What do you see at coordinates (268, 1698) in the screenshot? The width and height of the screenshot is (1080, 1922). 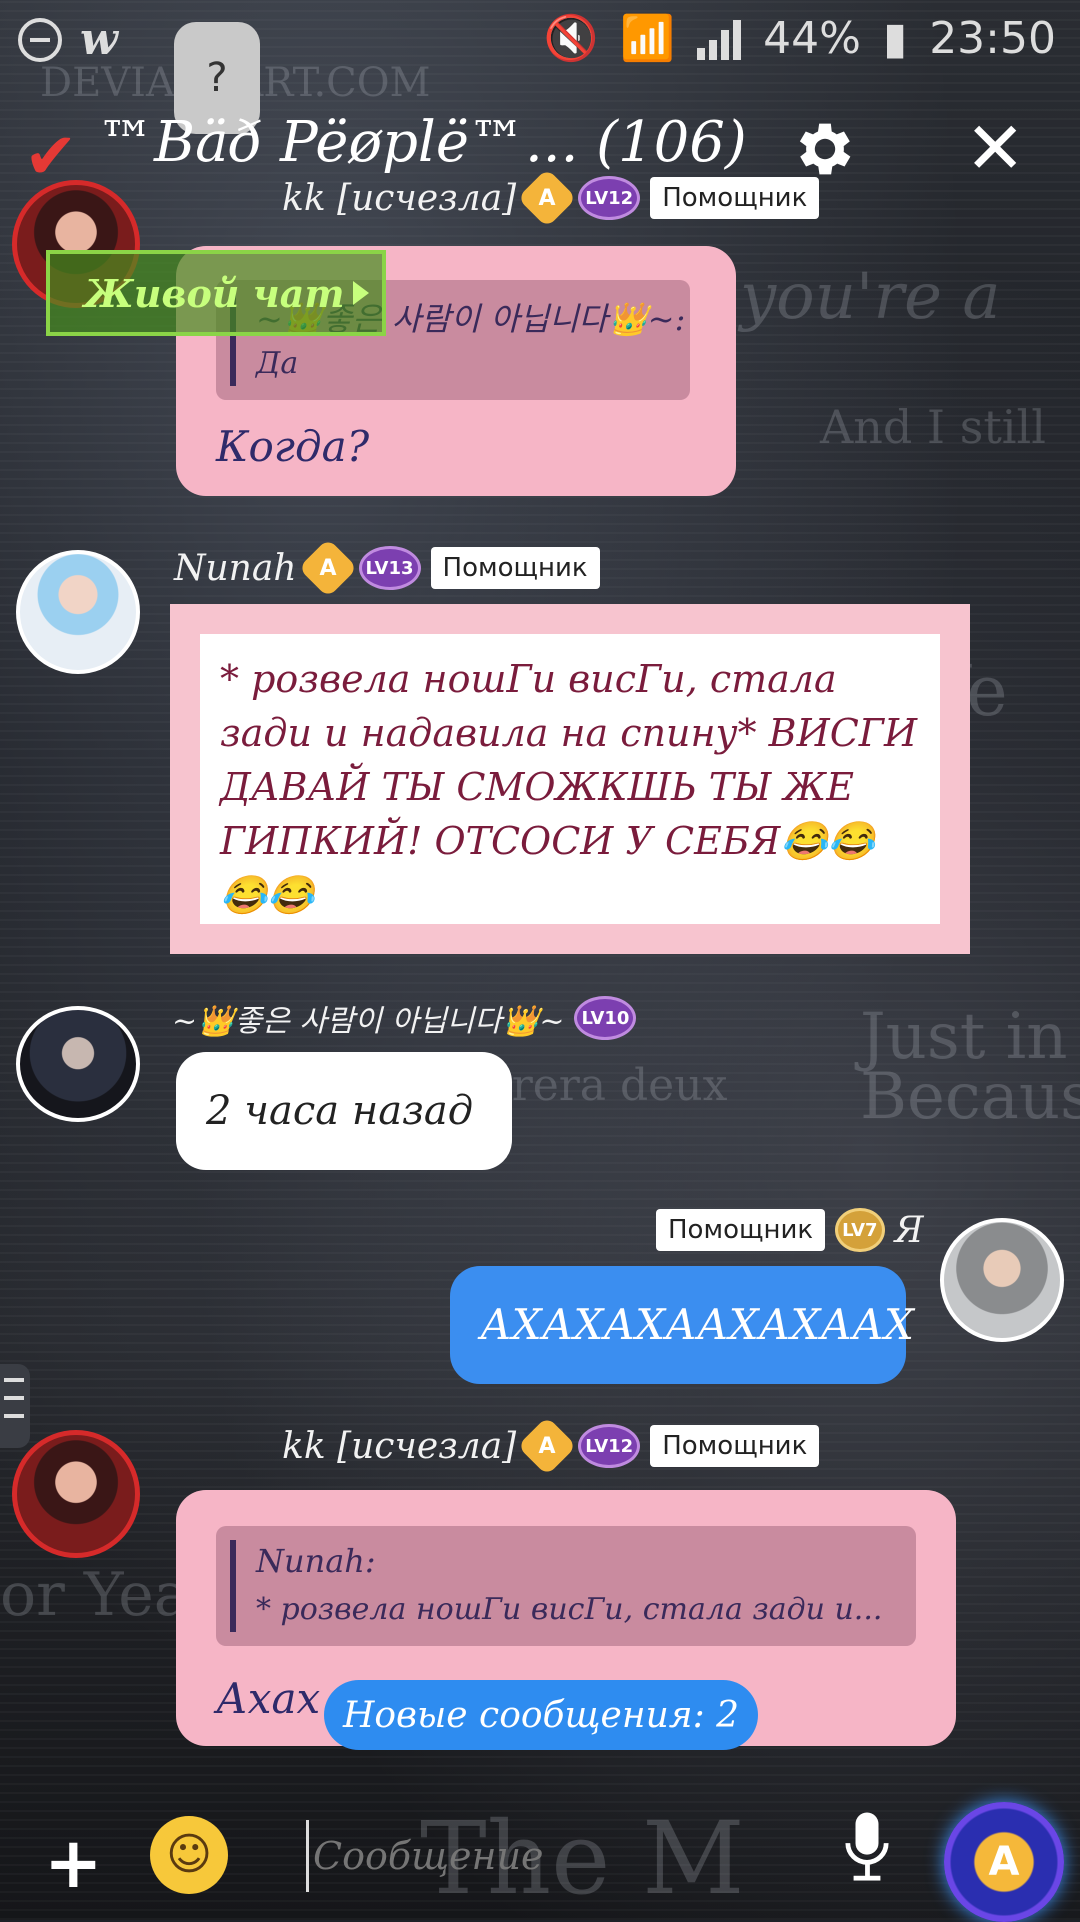 I see `message-text: Ахах` at bounding box center [268, 1698].